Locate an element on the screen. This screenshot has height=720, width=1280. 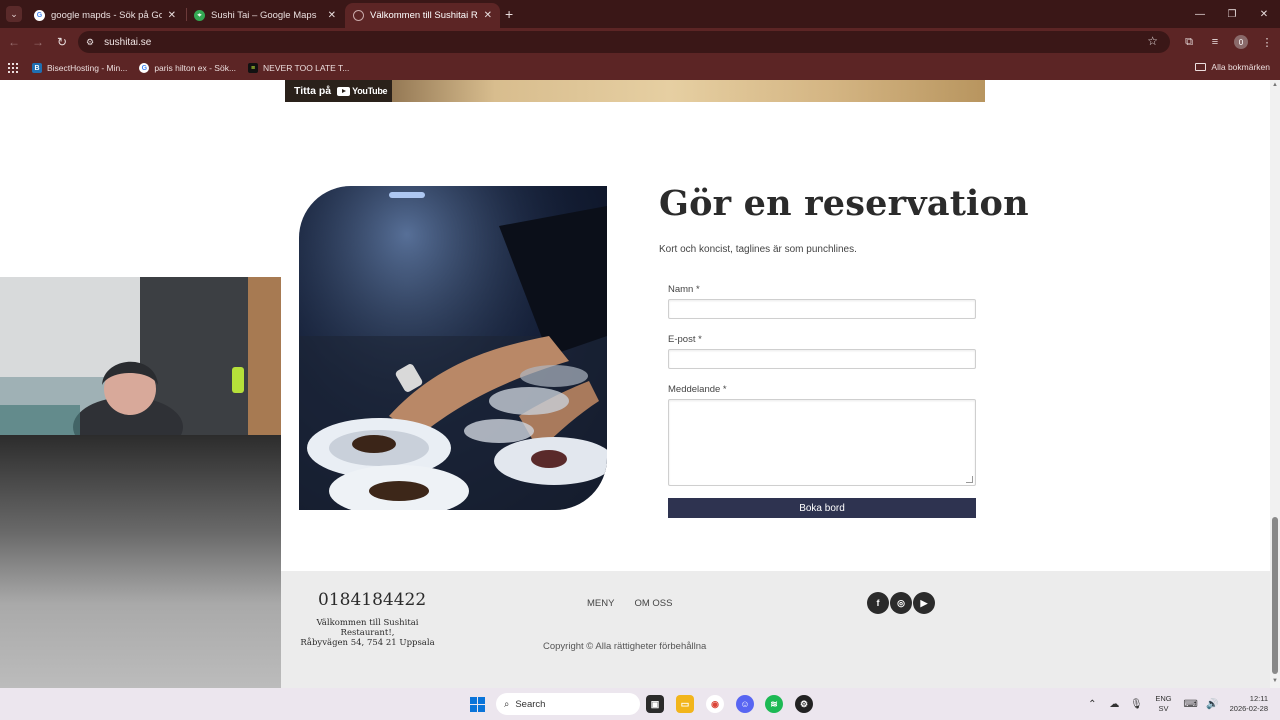
file-explorer-icon: ▭ is located at coordinates (685, 704).